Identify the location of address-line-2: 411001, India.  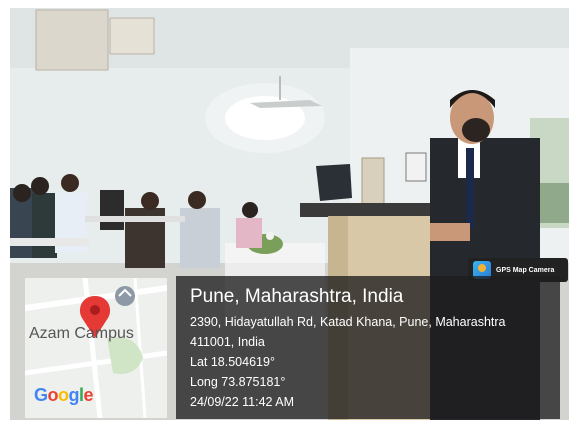
(227, 342).